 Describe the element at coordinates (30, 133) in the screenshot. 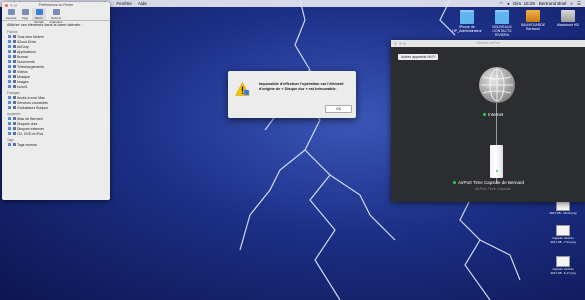

I see `sidebar-option-label: CD, DVD et iPod` at that location.